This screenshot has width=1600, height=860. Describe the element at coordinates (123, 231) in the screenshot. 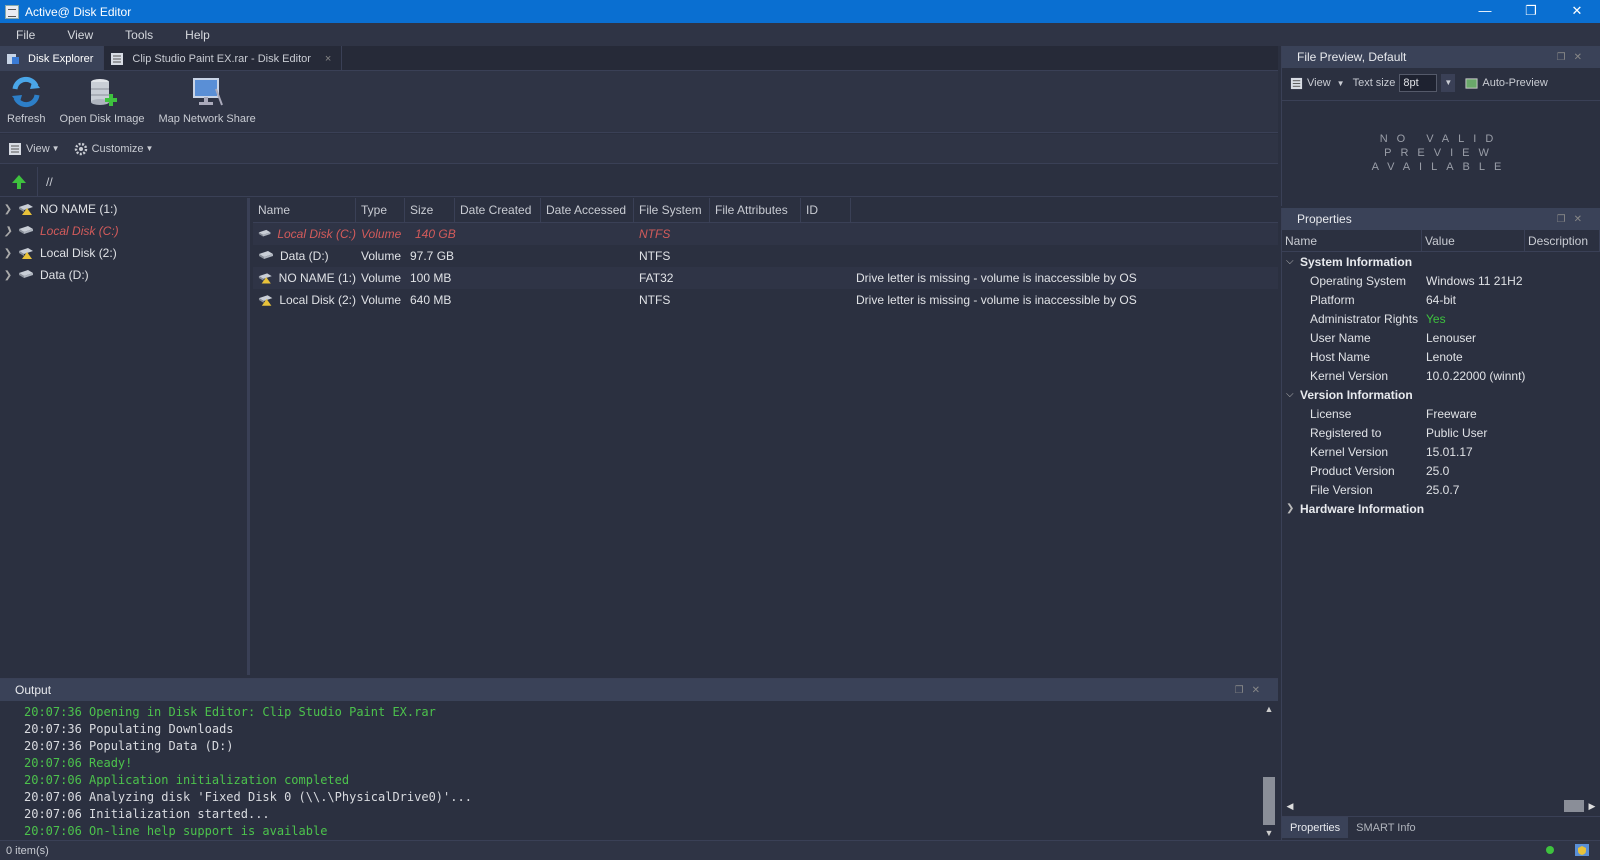

I see `tree-item-local-disk-c: ❯ Local Disk (C:)` at that location.